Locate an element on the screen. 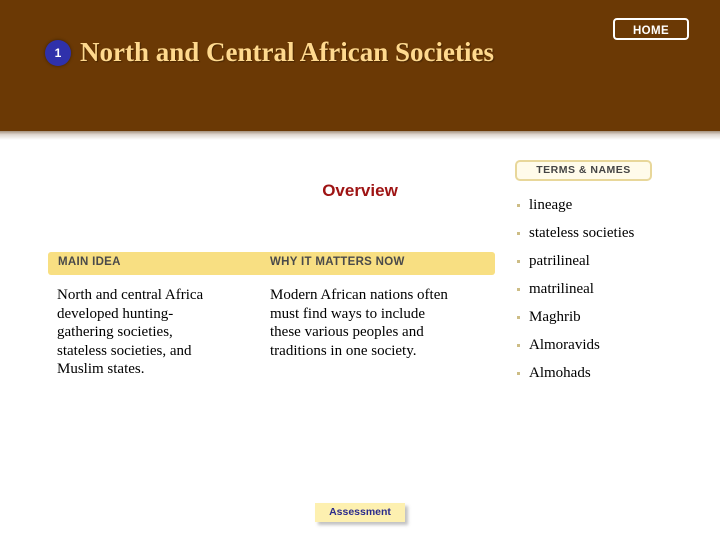  term-label: Almoravids is located at coordinates (564, 345).